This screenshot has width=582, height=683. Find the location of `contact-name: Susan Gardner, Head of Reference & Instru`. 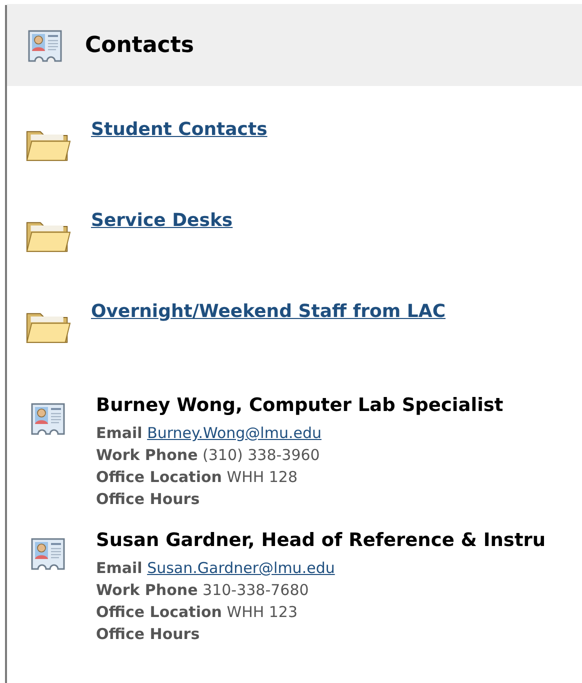

contact-name: Susan Gardner, Head of Reference & Instru is located at coordinates (321, 540).